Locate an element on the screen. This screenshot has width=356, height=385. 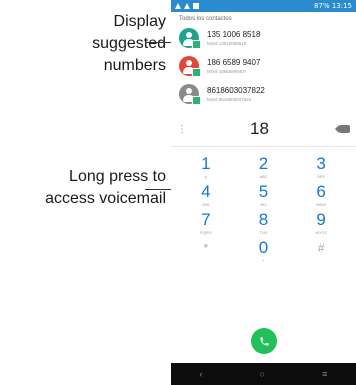
dialed-number-row: ⋮ 18 is located at coordinates (263, 129).